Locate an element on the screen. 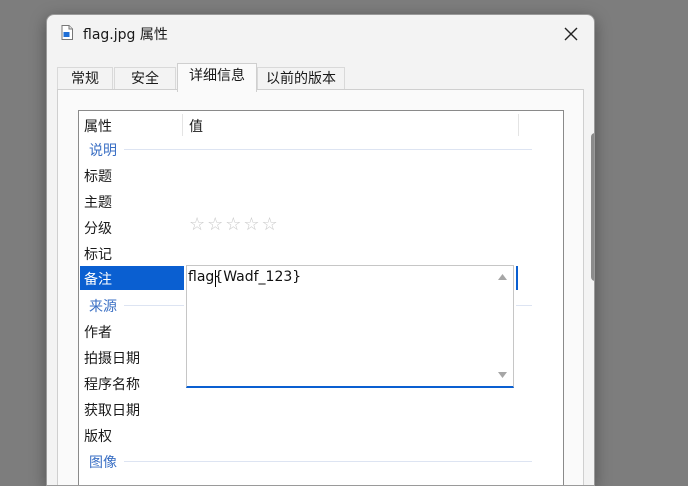 The height and width of the screenshot is (486, 688). comments-editor: flag{Wadf_123} is located at coordinates (350, 326).